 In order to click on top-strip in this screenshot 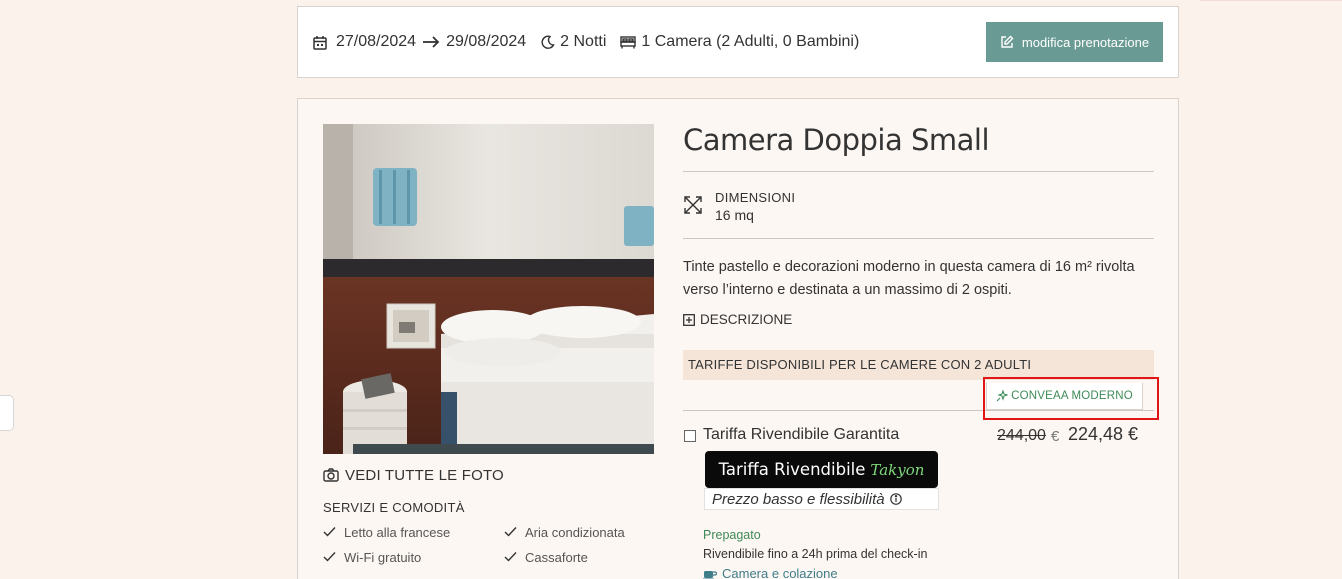, I will do `click(1271, 0)`.